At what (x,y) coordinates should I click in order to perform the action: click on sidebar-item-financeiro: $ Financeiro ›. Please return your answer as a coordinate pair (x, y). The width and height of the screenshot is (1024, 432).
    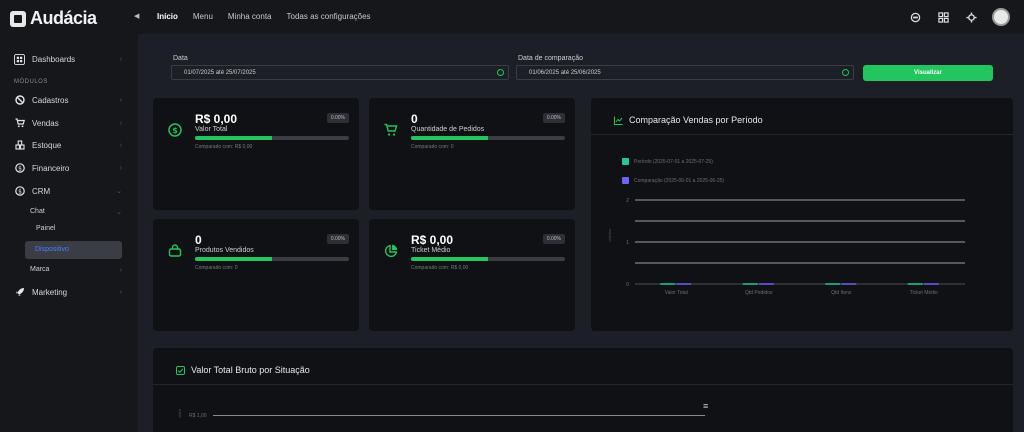
    Looking at the image, I should click on (70, 168).